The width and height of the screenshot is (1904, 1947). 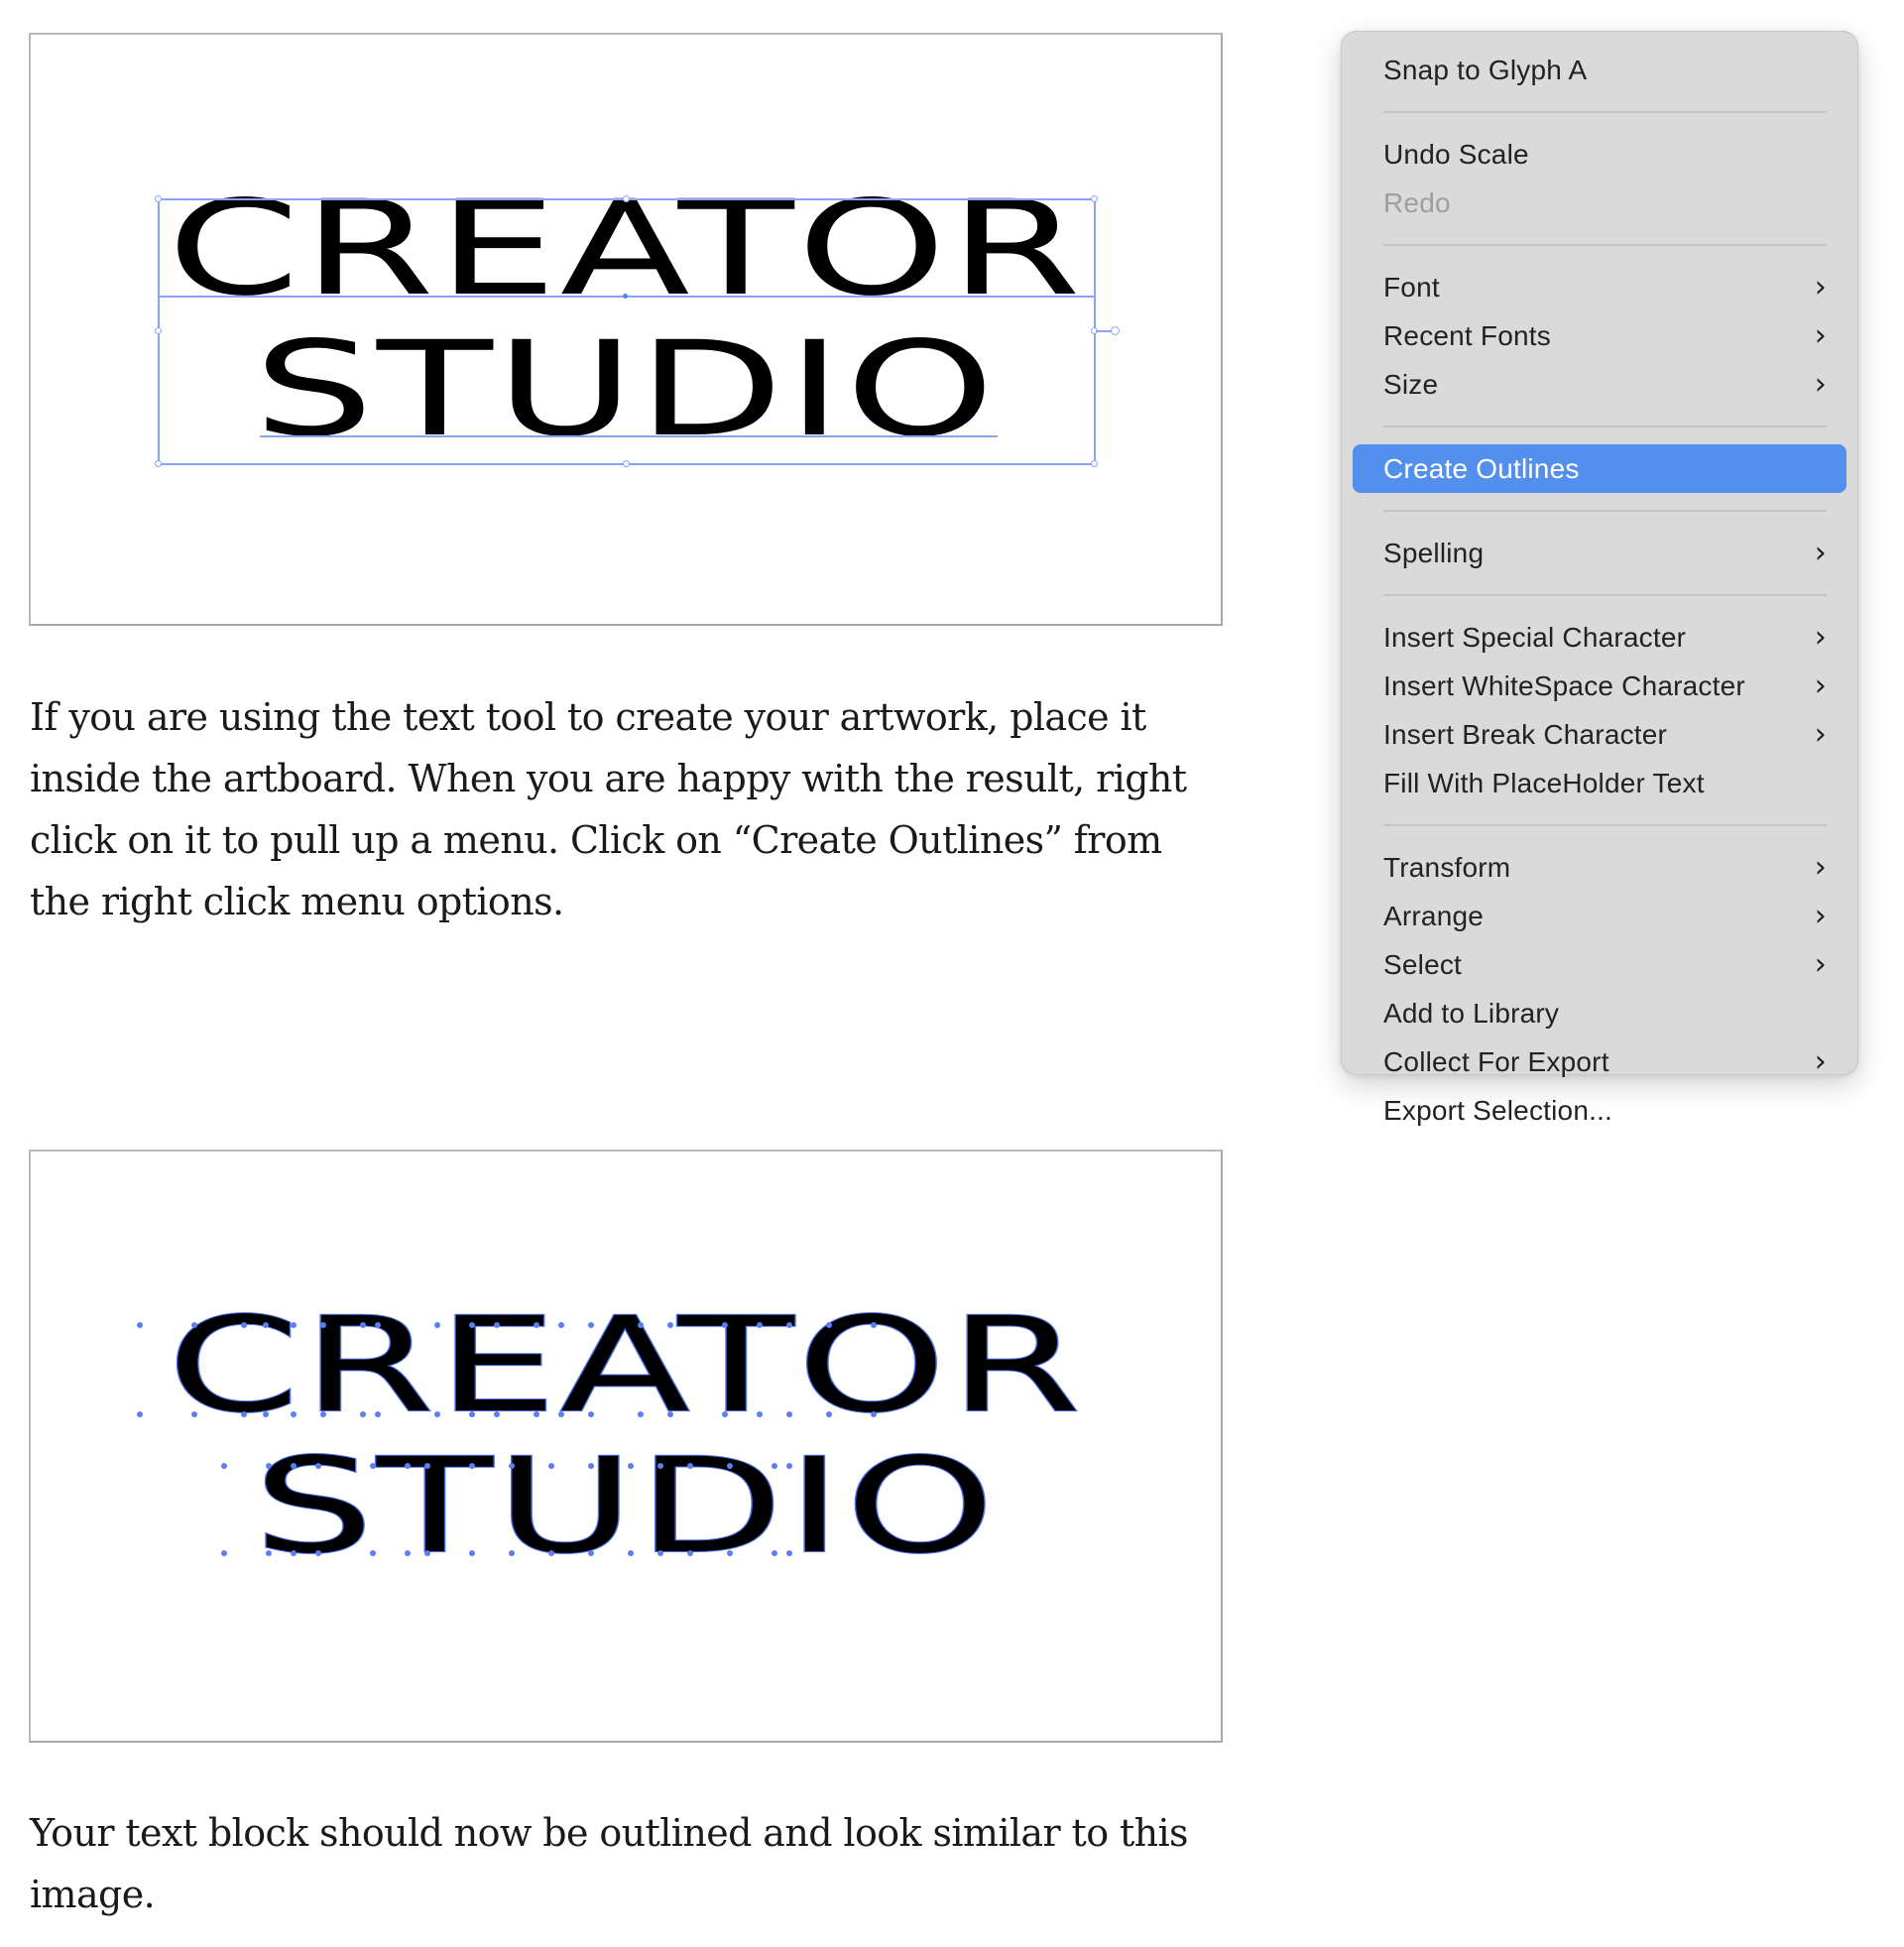 I want to click on menu-item-collect-for-export: Collect For Export ›, so click(x=1599, y=1061).